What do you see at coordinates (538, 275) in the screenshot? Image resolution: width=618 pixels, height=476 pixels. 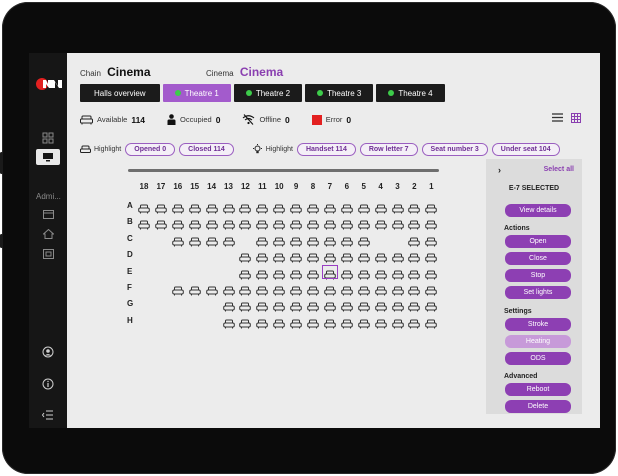 I see `stop-button: Stop` at bounding box center [538, 275].